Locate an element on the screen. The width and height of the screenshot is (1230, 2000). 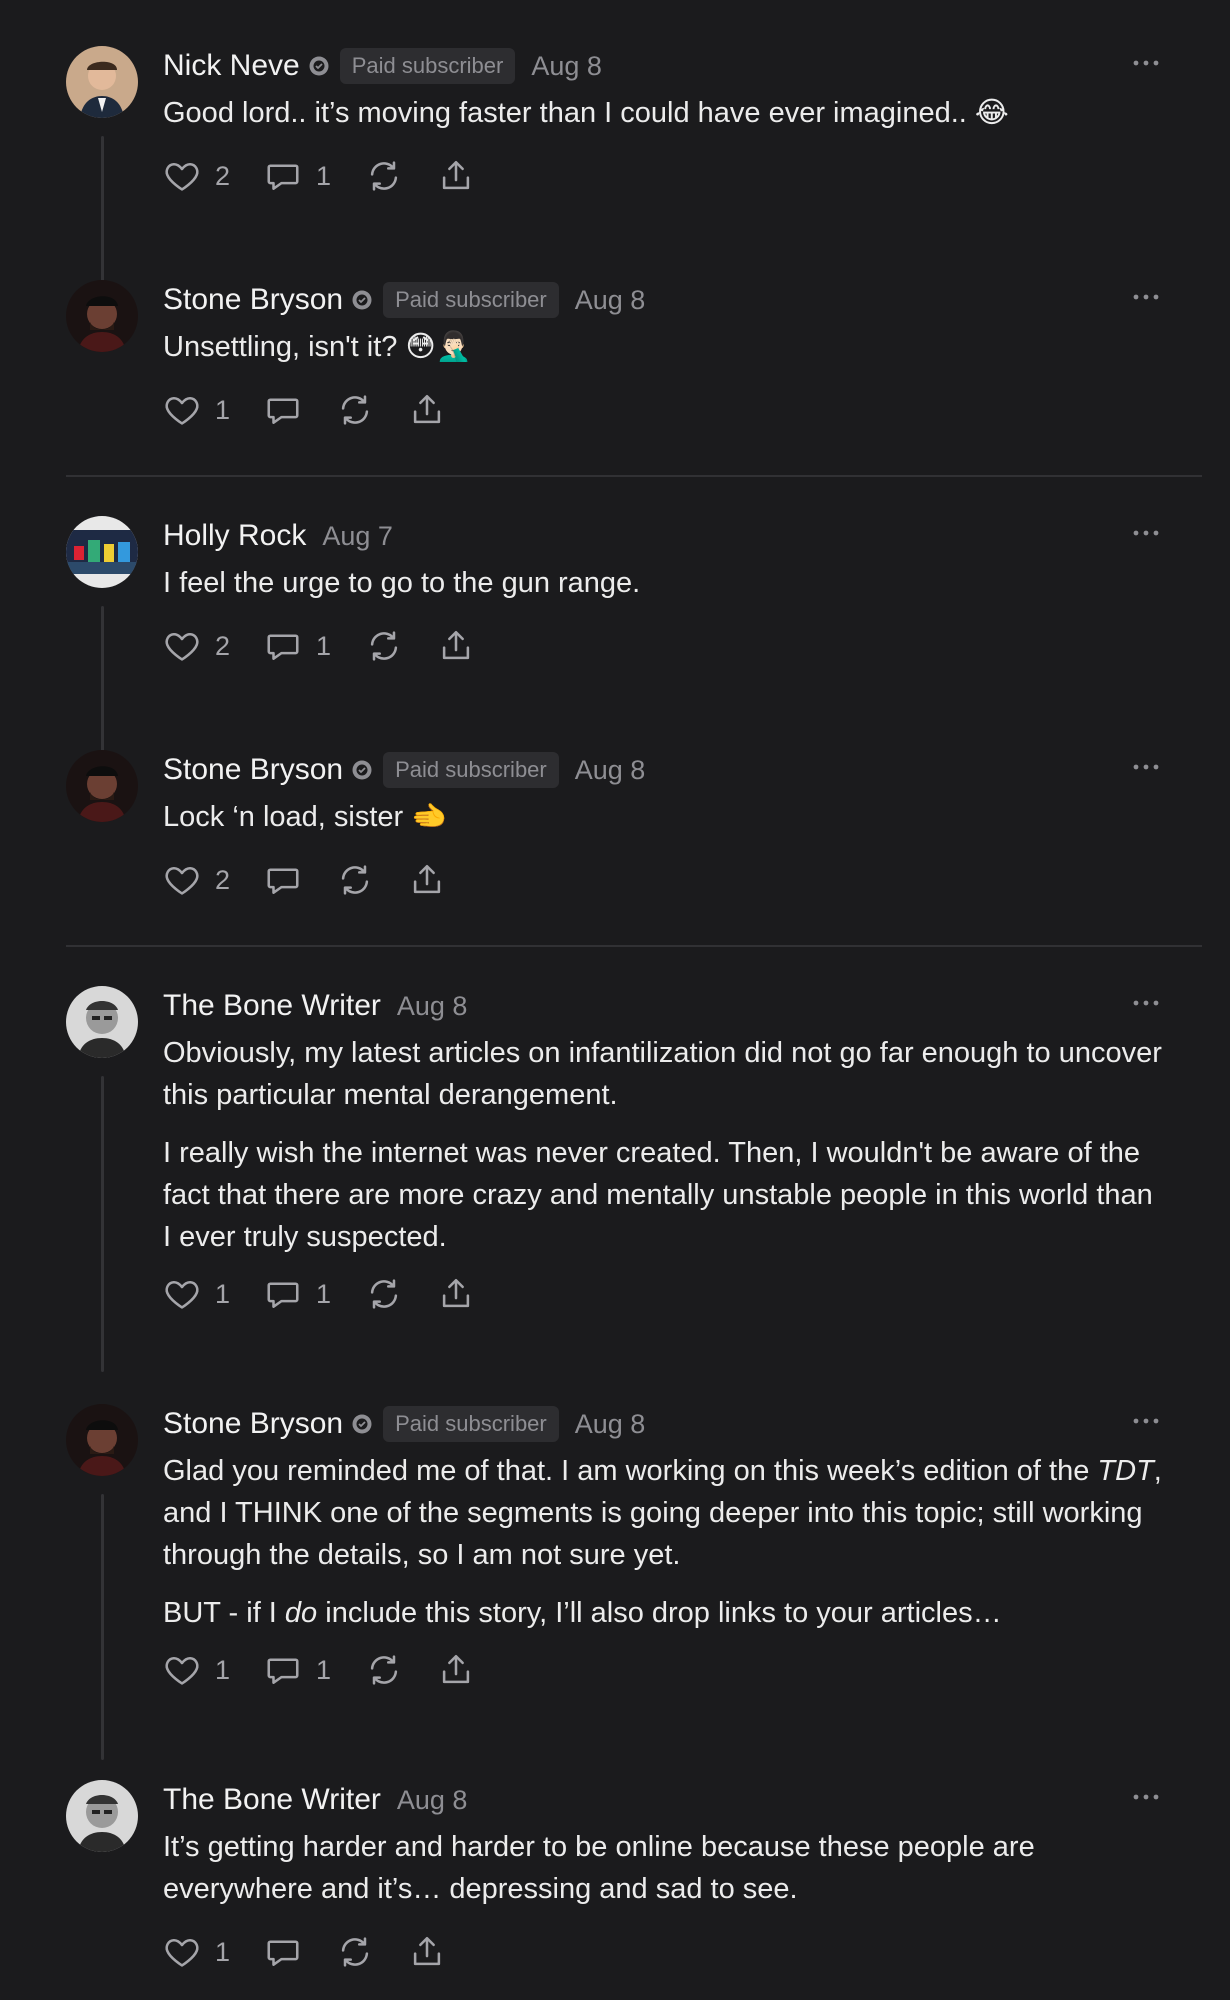
comment-date: Aug 7 is located at coordinates (357, 536).